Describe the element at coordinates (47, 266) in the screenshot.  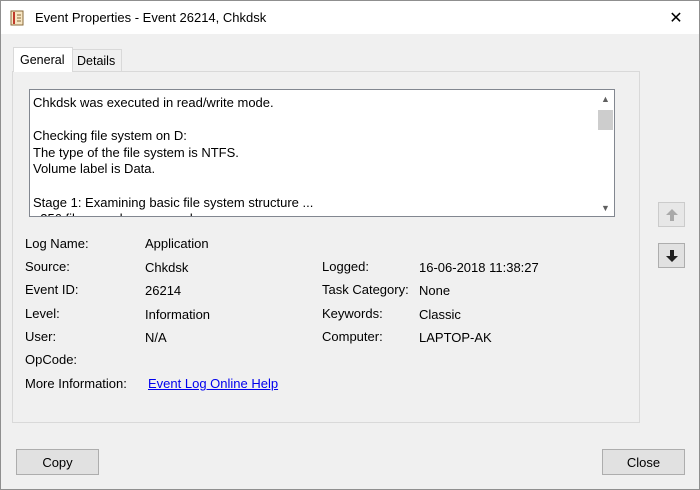
I see `source-label: Source:` at that location.